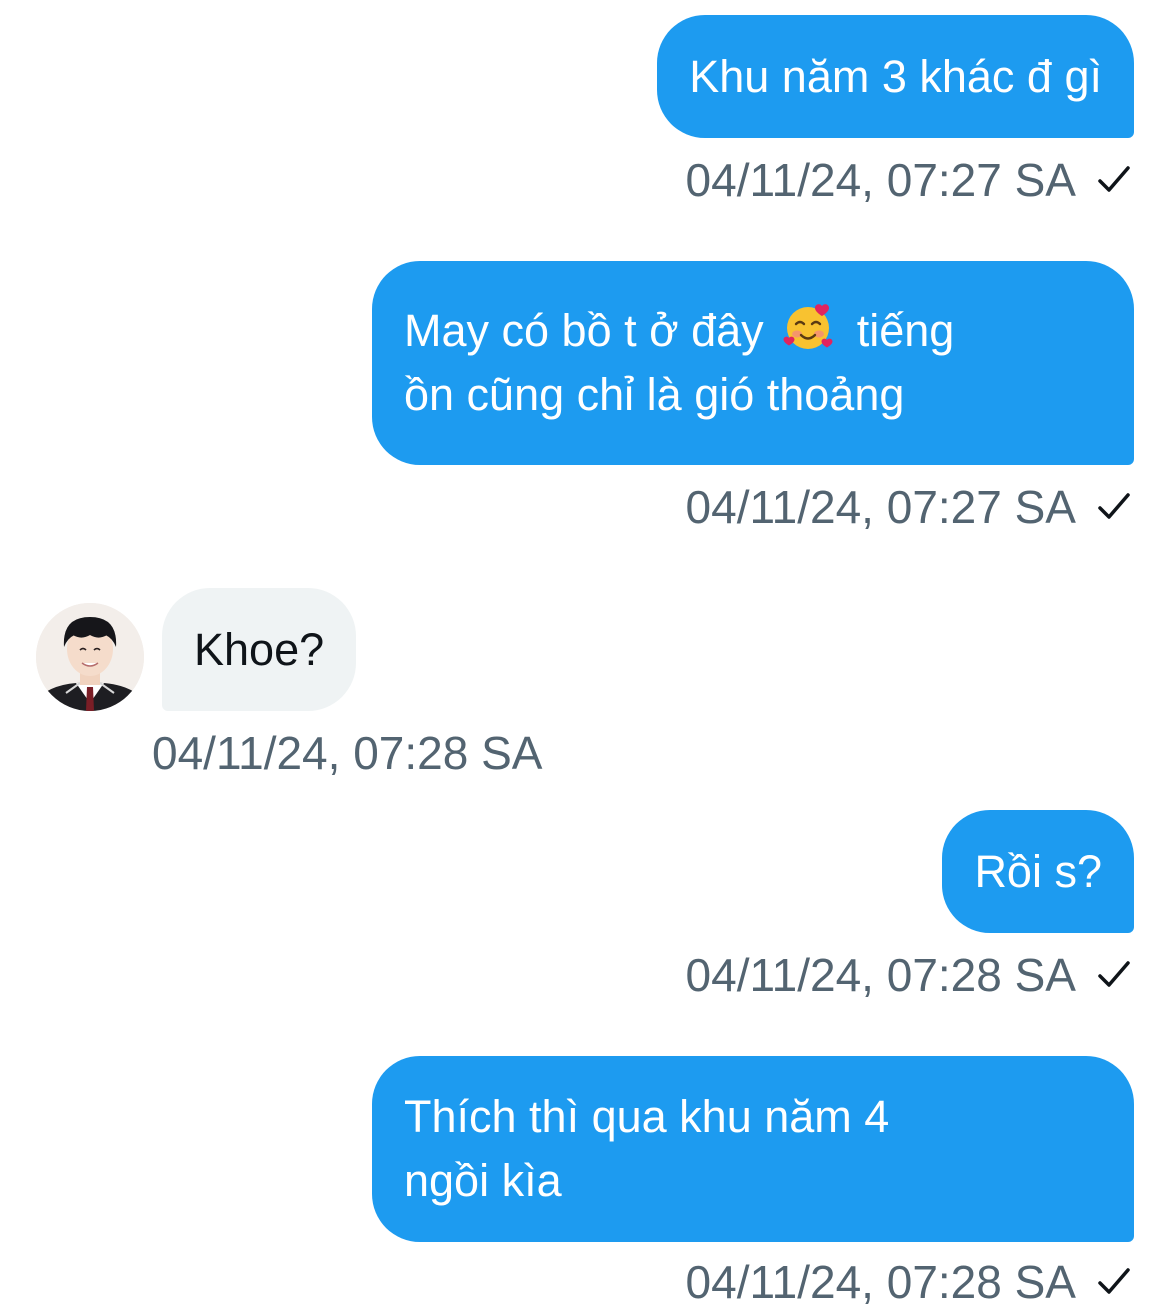 The width and height of the screenshot is (1170, 1312). What do you see at coordinates (584, 330) in the screenshot?
I see `message-text: May có bồ t ở đây` at bounding box center [584, 330].